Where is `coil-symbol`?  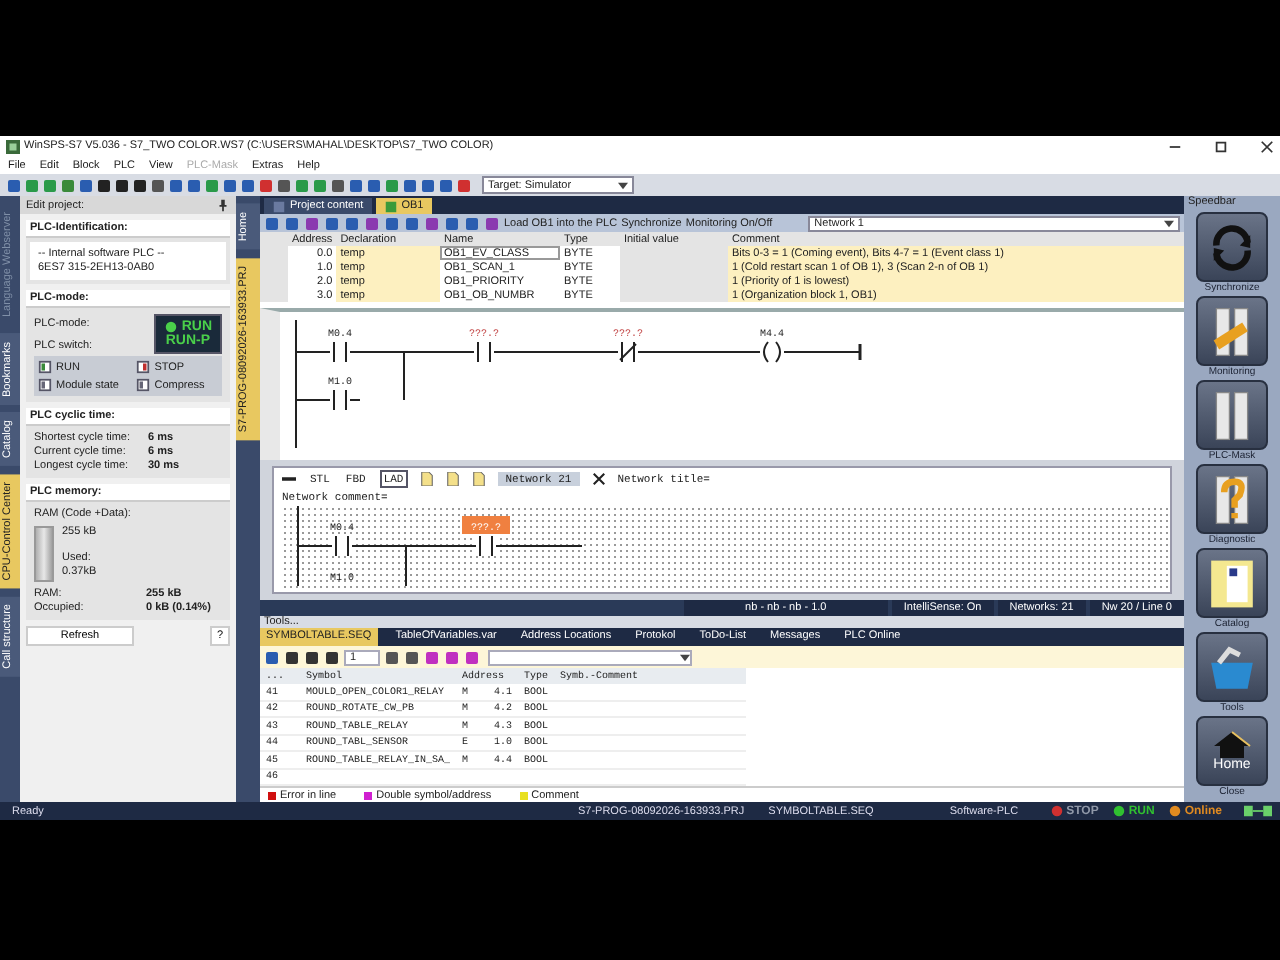
coil-symbol is located at coordinates (772, 352).